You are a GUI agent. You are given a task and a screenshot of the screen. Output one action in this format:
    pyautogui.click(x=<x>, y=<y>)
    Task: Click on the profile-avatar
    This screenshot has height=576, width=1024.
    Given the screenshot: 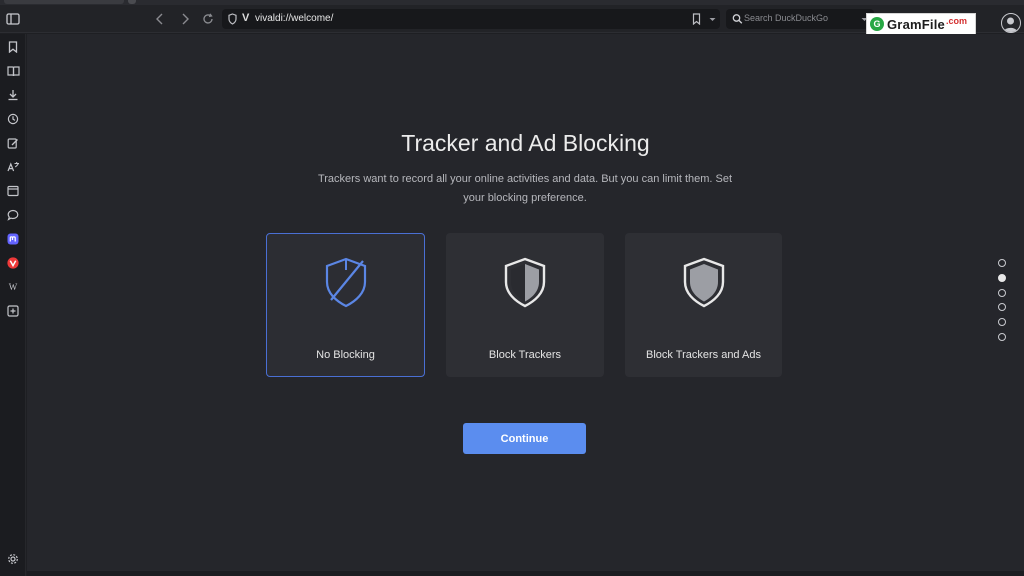 What is the action you would take?
    pyautogui.click(x=1011, y=23)
    